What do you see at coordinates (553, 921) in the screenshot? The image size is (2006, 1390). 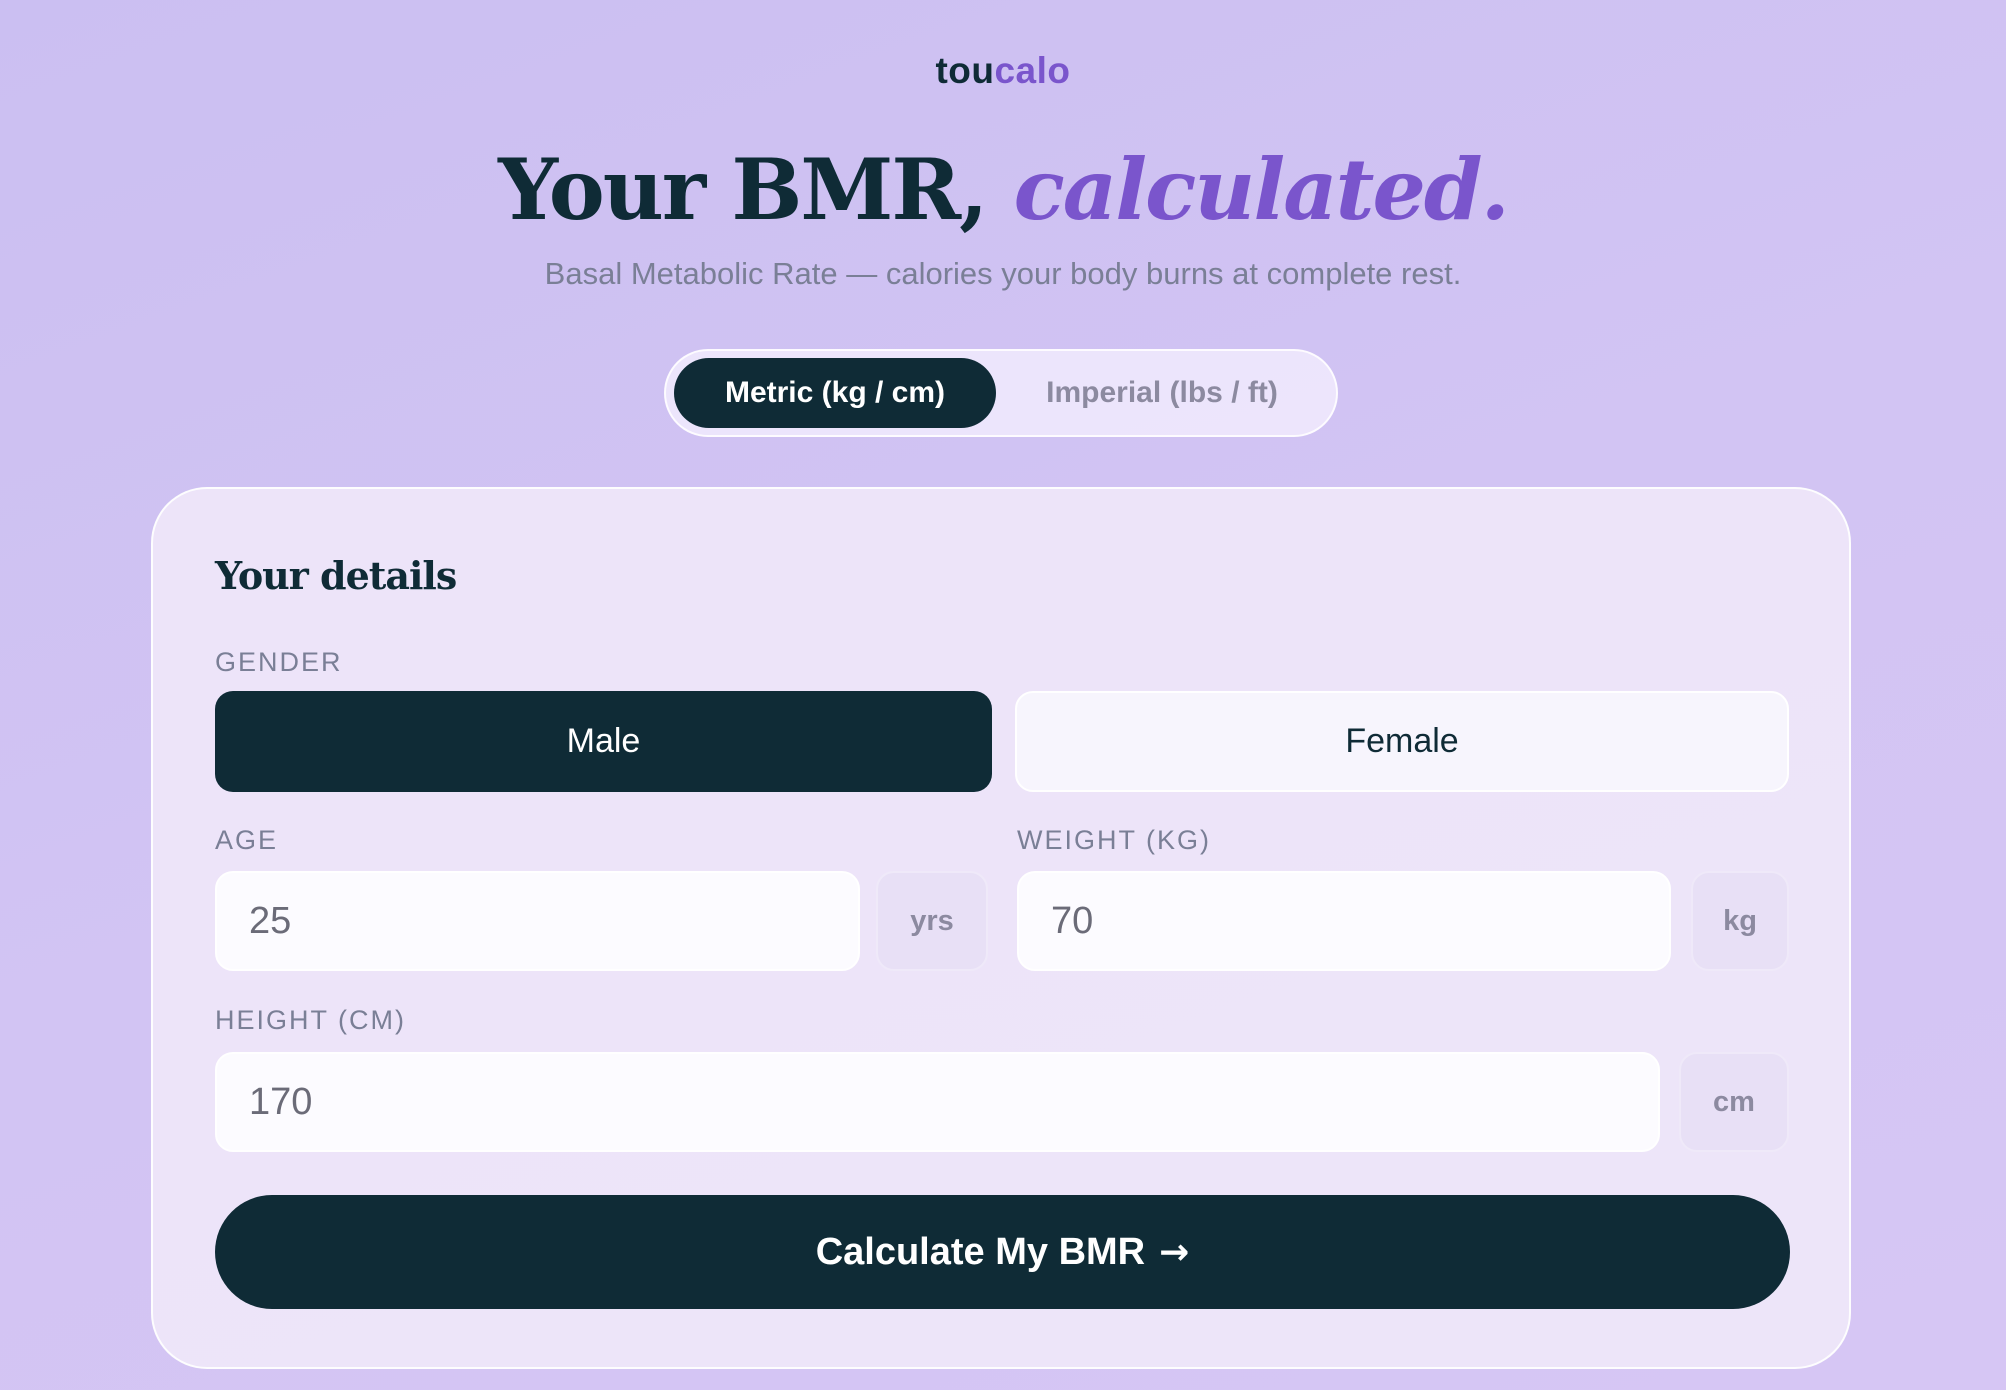 I see `age-input` at bounding box center [553, 921].